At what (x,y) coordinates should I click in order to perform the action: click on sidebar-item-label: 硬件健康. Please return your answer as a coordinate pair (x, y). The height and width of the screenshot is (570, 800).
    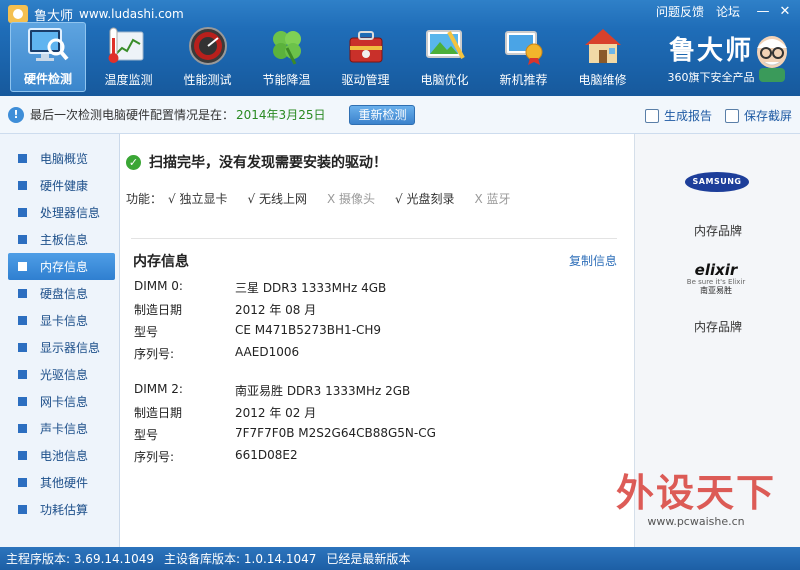
    Looking at the image, I should click on (64, 186).